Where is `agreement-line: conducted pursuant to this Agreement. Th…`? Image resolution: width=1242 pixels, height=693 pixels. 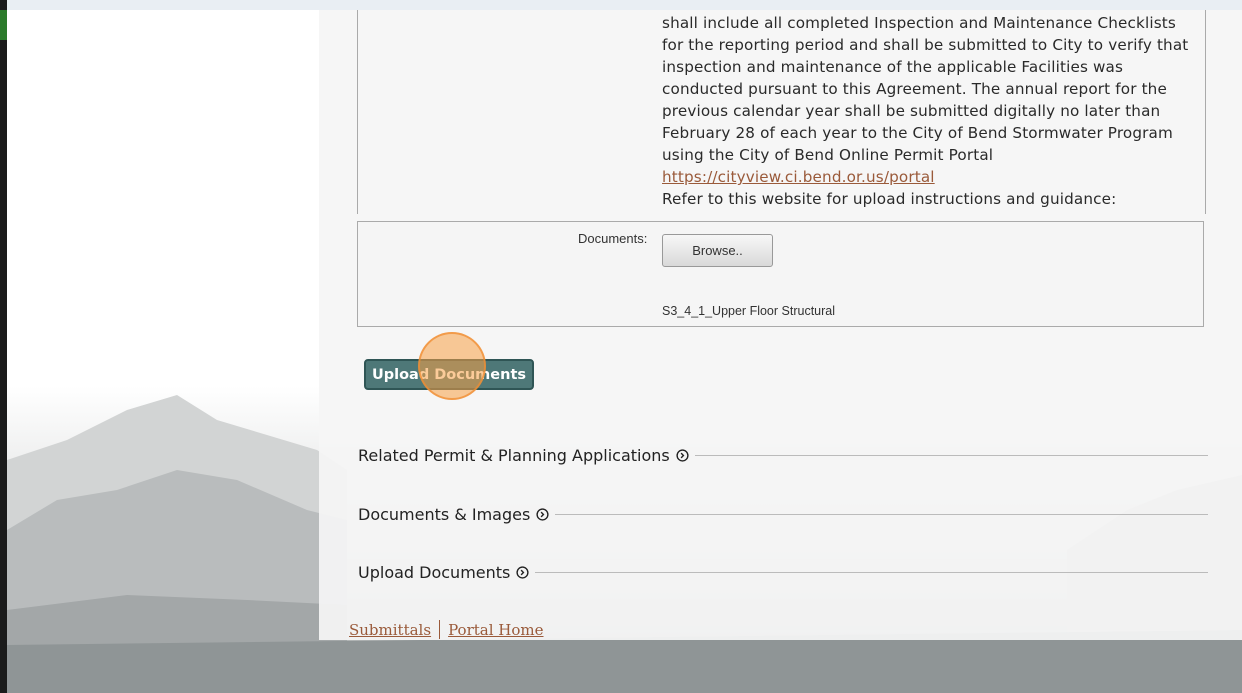 agreement-line: conducted pursuant to this Agreement. Th… is located at coordinates (914, 89).